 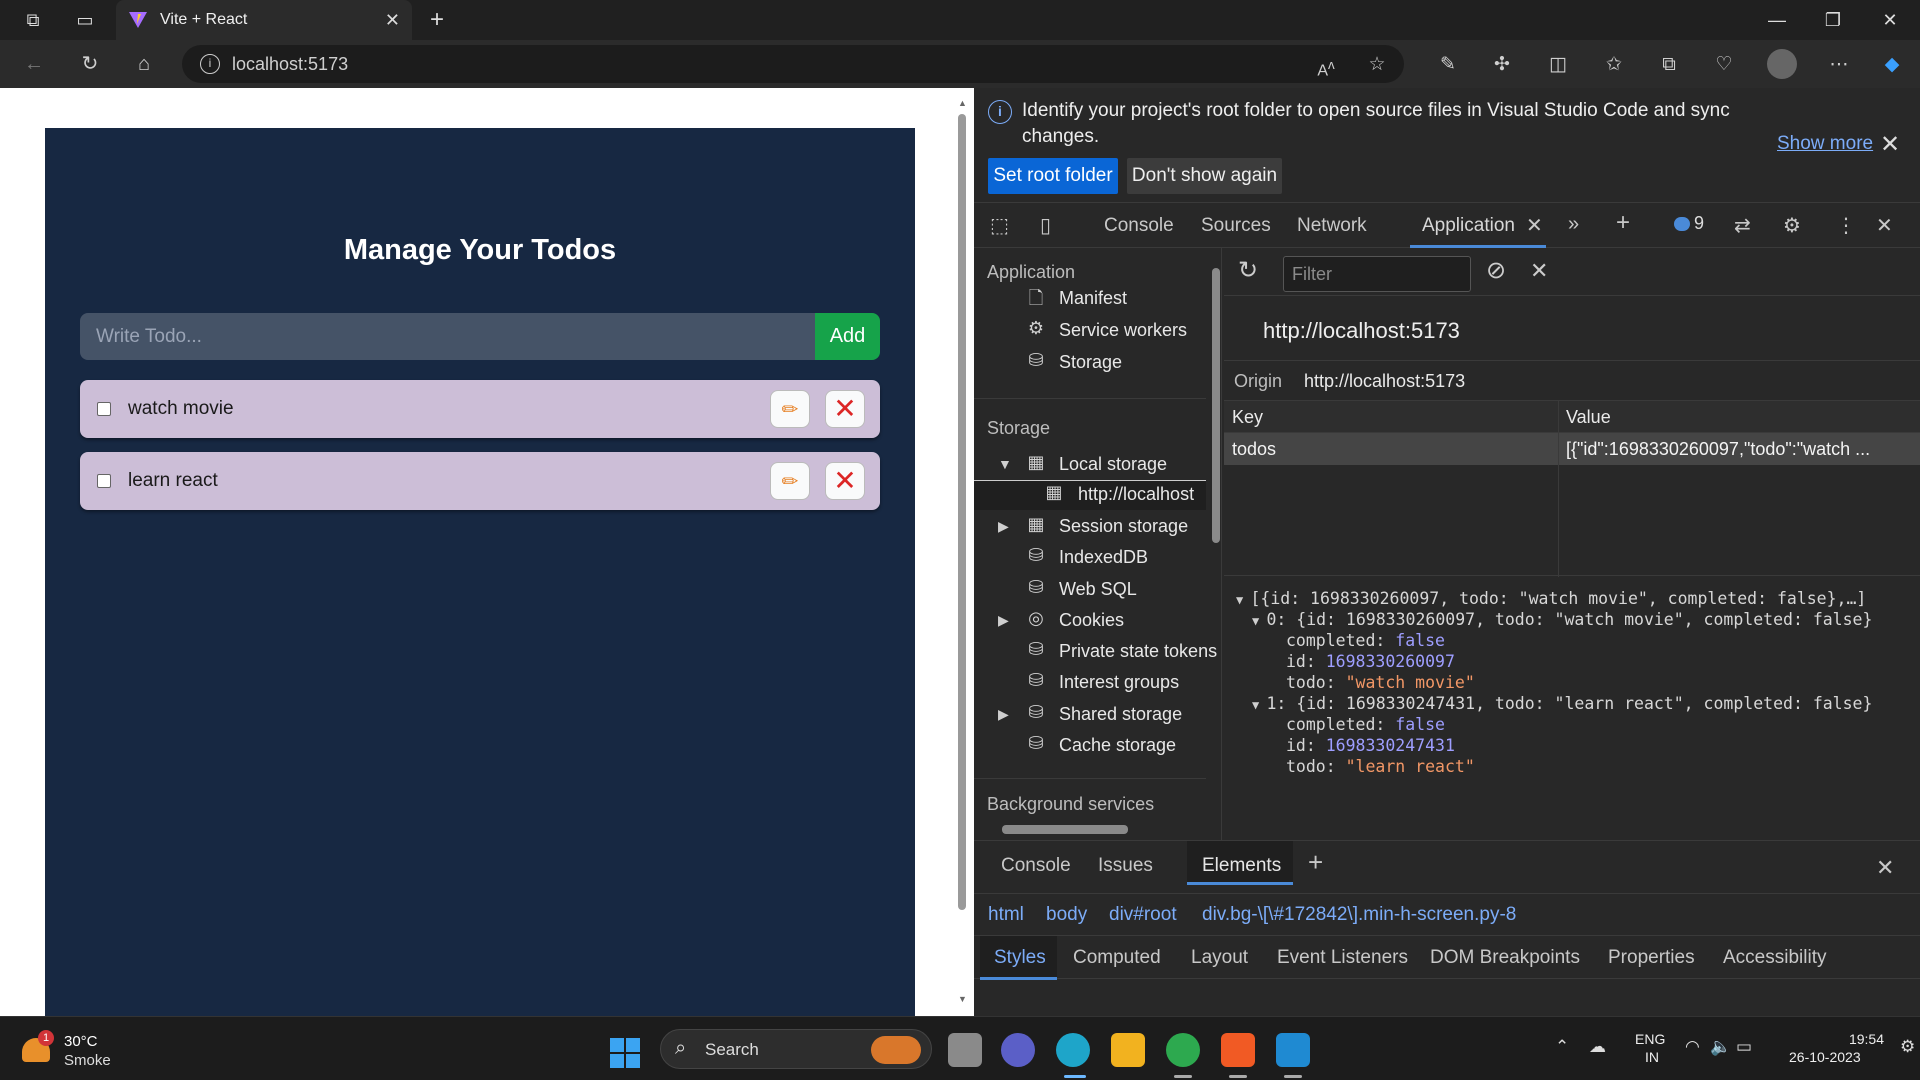 I want to click on delete-selected-icon: ✕, so click(x=1539, y=271).